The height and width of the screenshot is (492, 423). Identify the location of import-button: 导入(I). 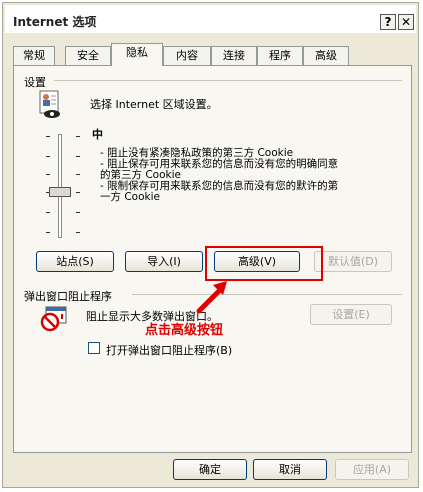
(164, 261).